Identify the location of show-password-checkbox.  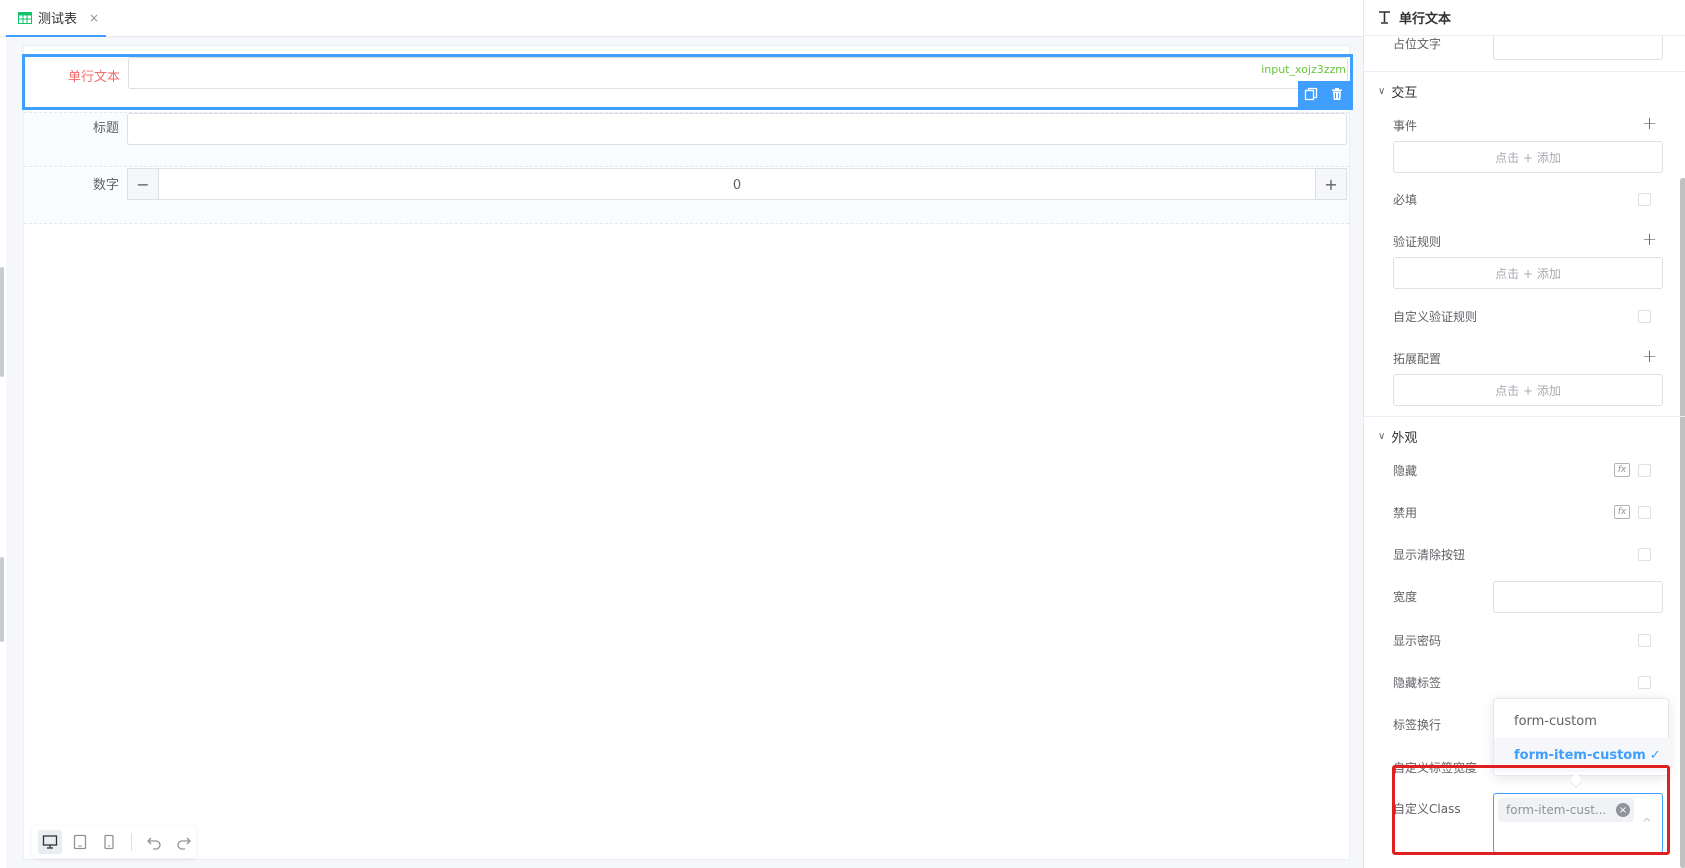
(1644, 640).